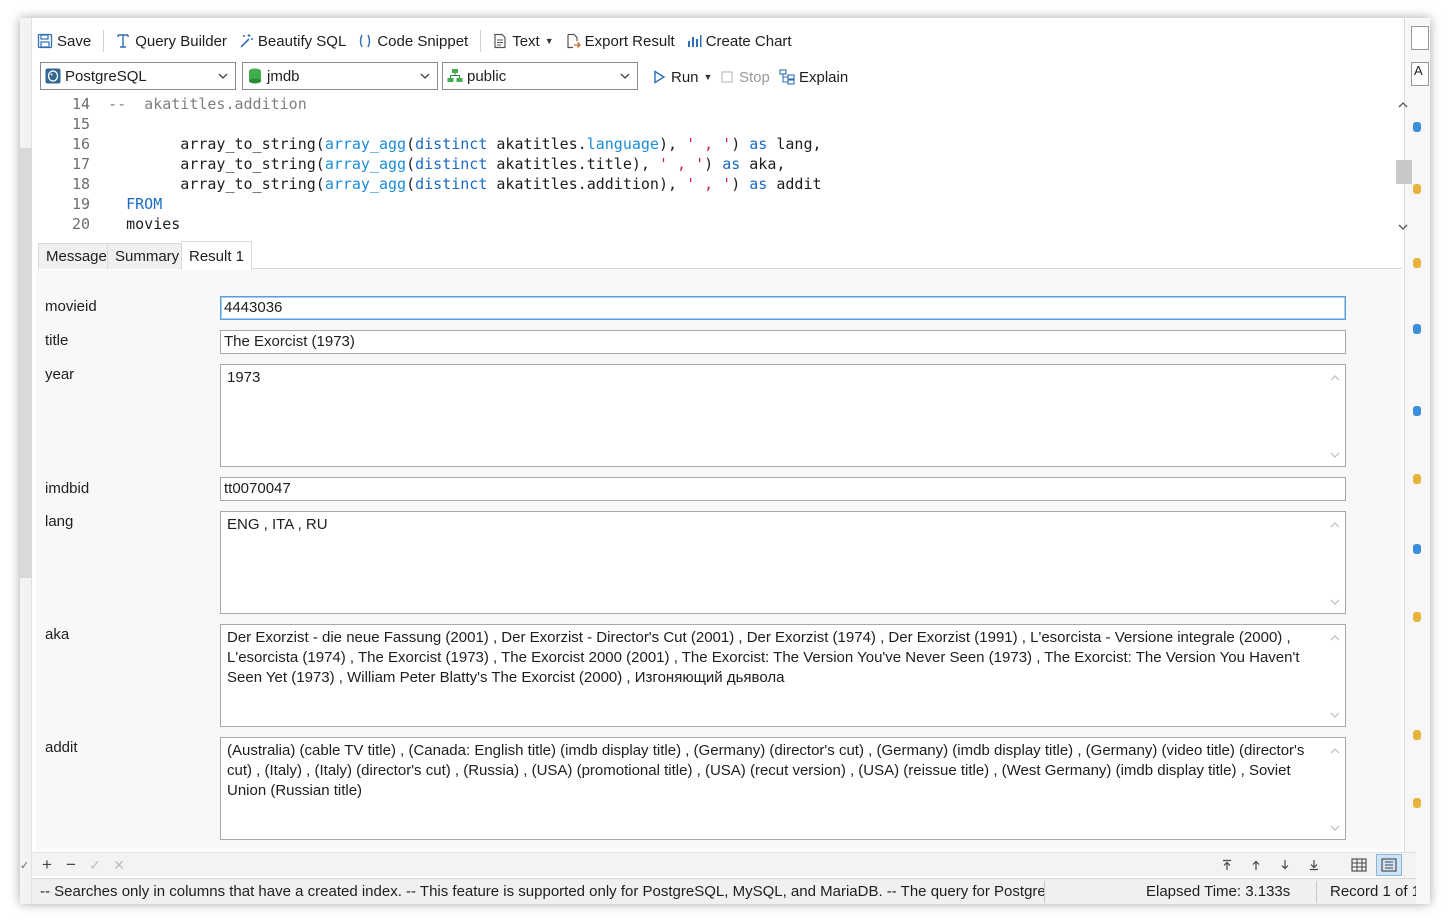 This screenshot has height=922, width=1448. I want to click on left-gutter: ✓, so click(26, 461).